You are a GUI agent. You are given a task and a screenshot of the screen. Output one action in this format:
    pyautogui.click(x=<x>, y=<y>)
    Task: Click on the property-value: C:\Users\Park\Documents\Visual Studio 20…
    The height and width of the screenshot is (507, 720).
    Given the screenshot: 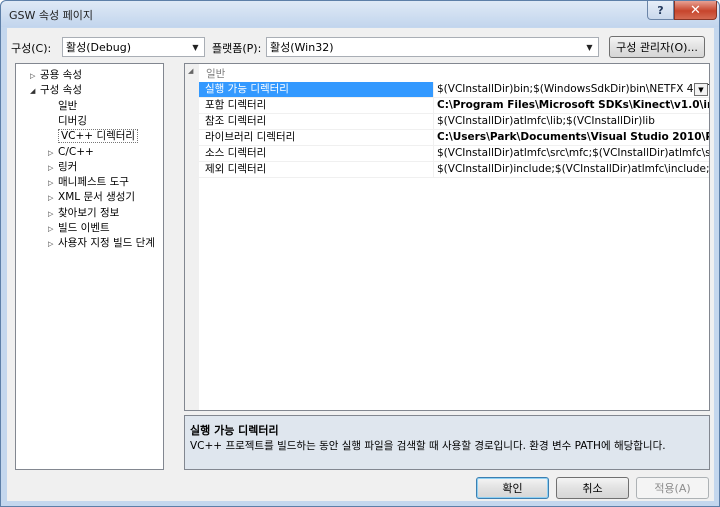 What is the action you would take?
    pyautogui.click(x=573, y=137)
    